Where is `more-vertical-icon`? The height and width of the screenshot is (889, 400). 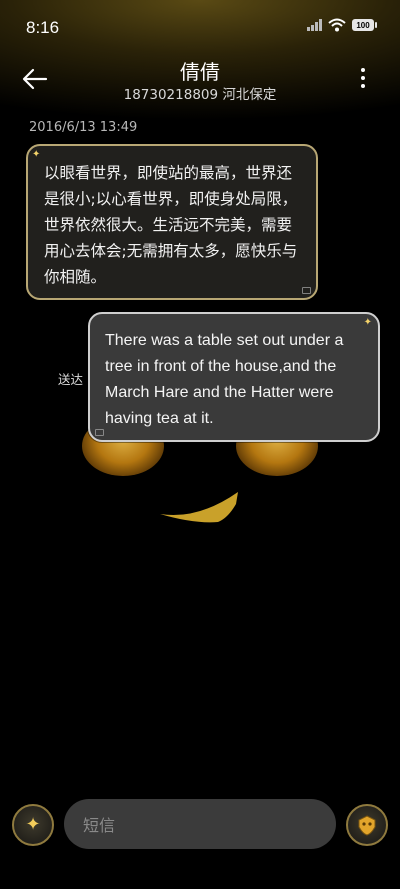
more-vertical-icon is located at coordinates (363, 79).